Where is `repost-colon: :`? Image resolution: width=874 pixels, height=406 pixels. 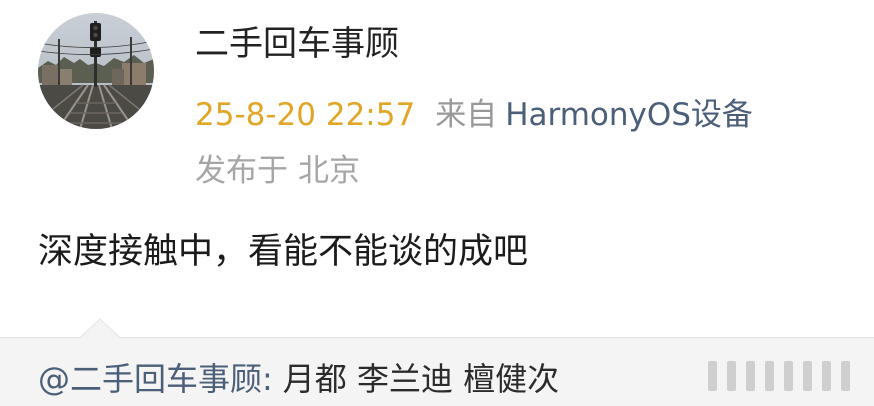
repost-colon: : is located at coordinates (267, 379).